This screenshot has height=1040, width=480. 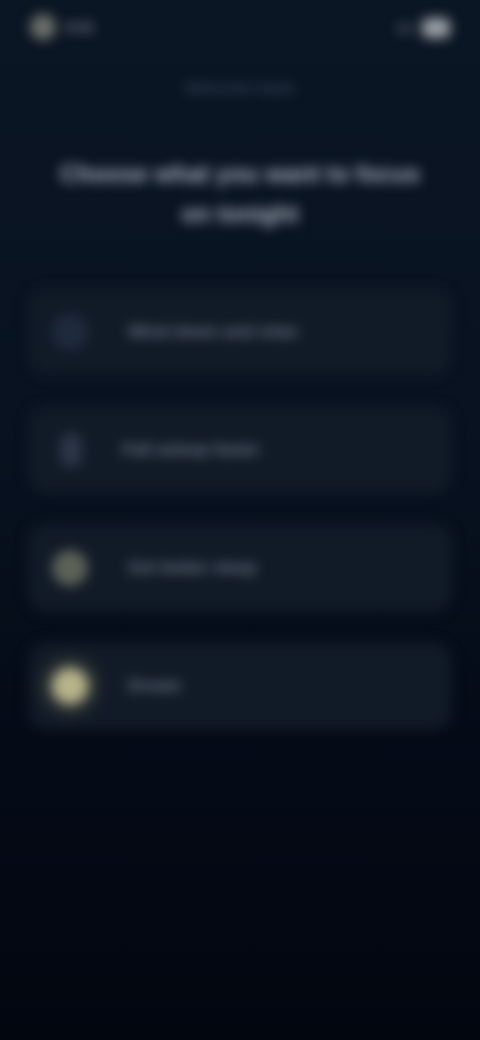 I want to click on status-bar: 9:41 5G, so click(x=240, y=30).